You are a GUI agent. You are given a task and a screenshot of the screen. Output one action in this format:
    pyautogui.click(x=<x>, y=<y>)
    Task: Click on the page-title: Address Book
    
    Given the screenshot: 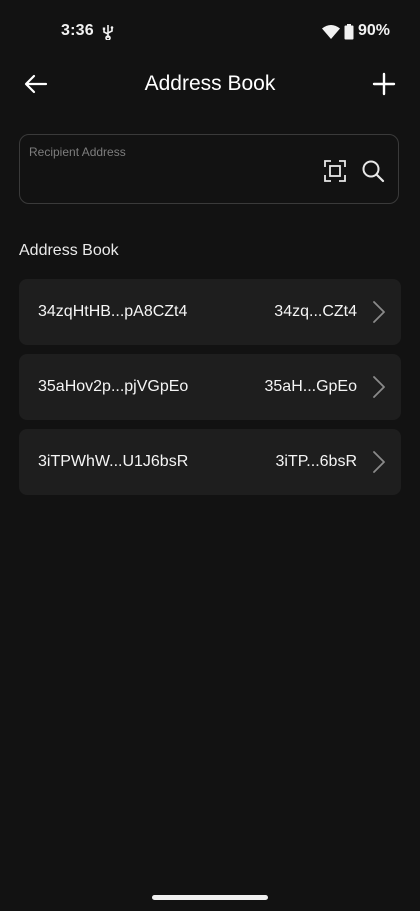 What is the action you would take?
    pyautogui.click(x=210, y=83)
    